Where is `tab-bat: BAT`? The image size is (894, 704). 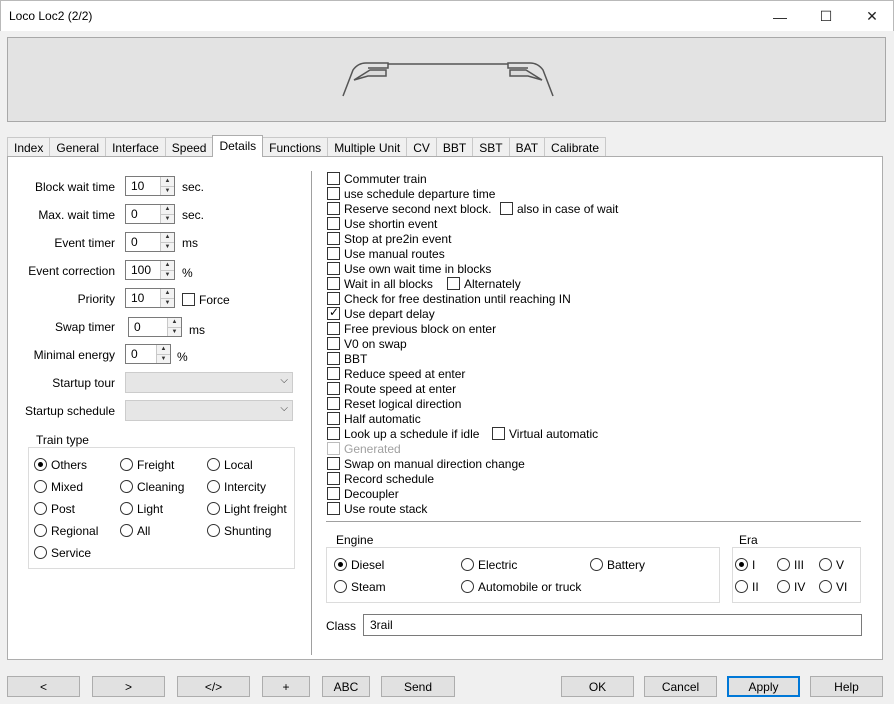
tab-bat: BAT is located at coordinates (527, 147).